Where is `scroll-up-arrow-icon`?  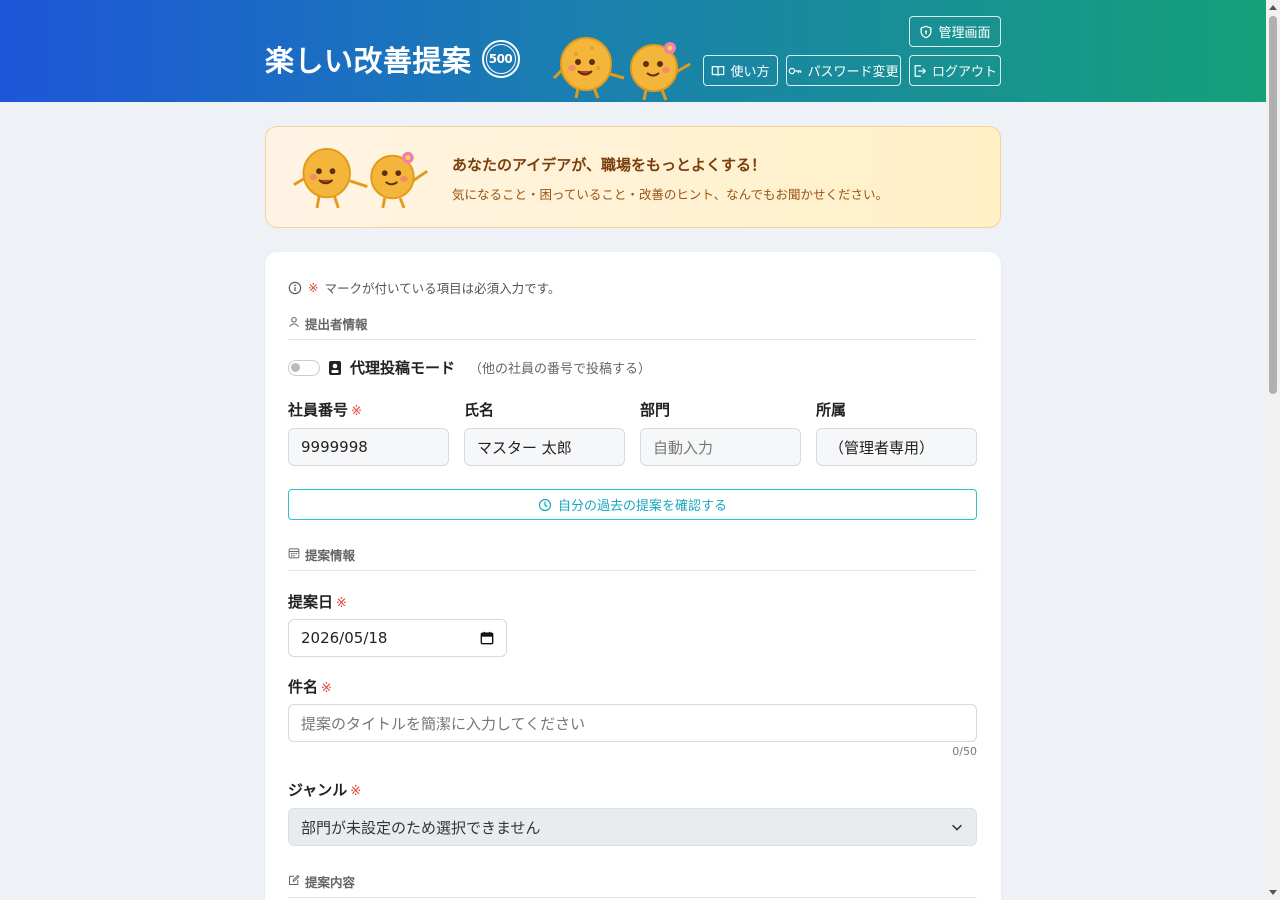
scroll-up-arrow-icon is located at coordinates (1273, 7).